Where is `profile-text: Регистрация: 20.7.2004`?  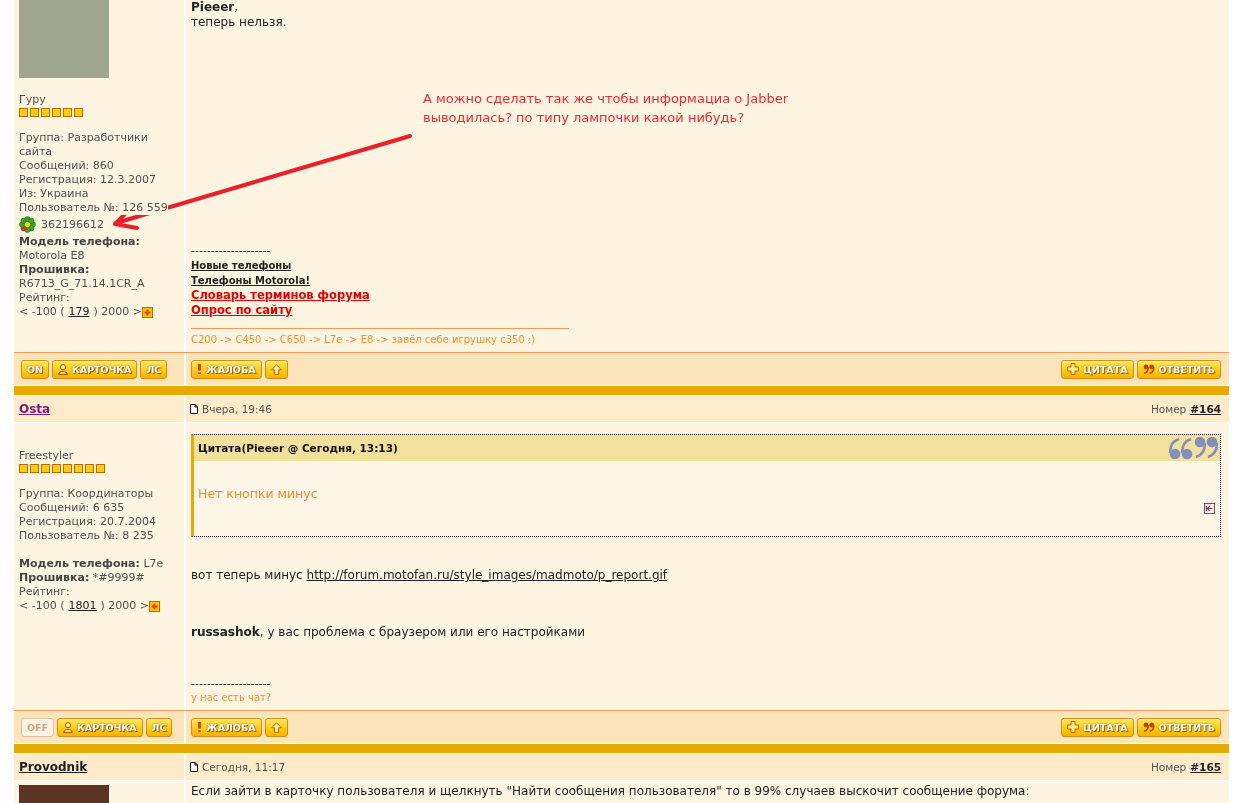 profile-text: Регистрация: 20.7.2004 is located at coordinates (87, 522).